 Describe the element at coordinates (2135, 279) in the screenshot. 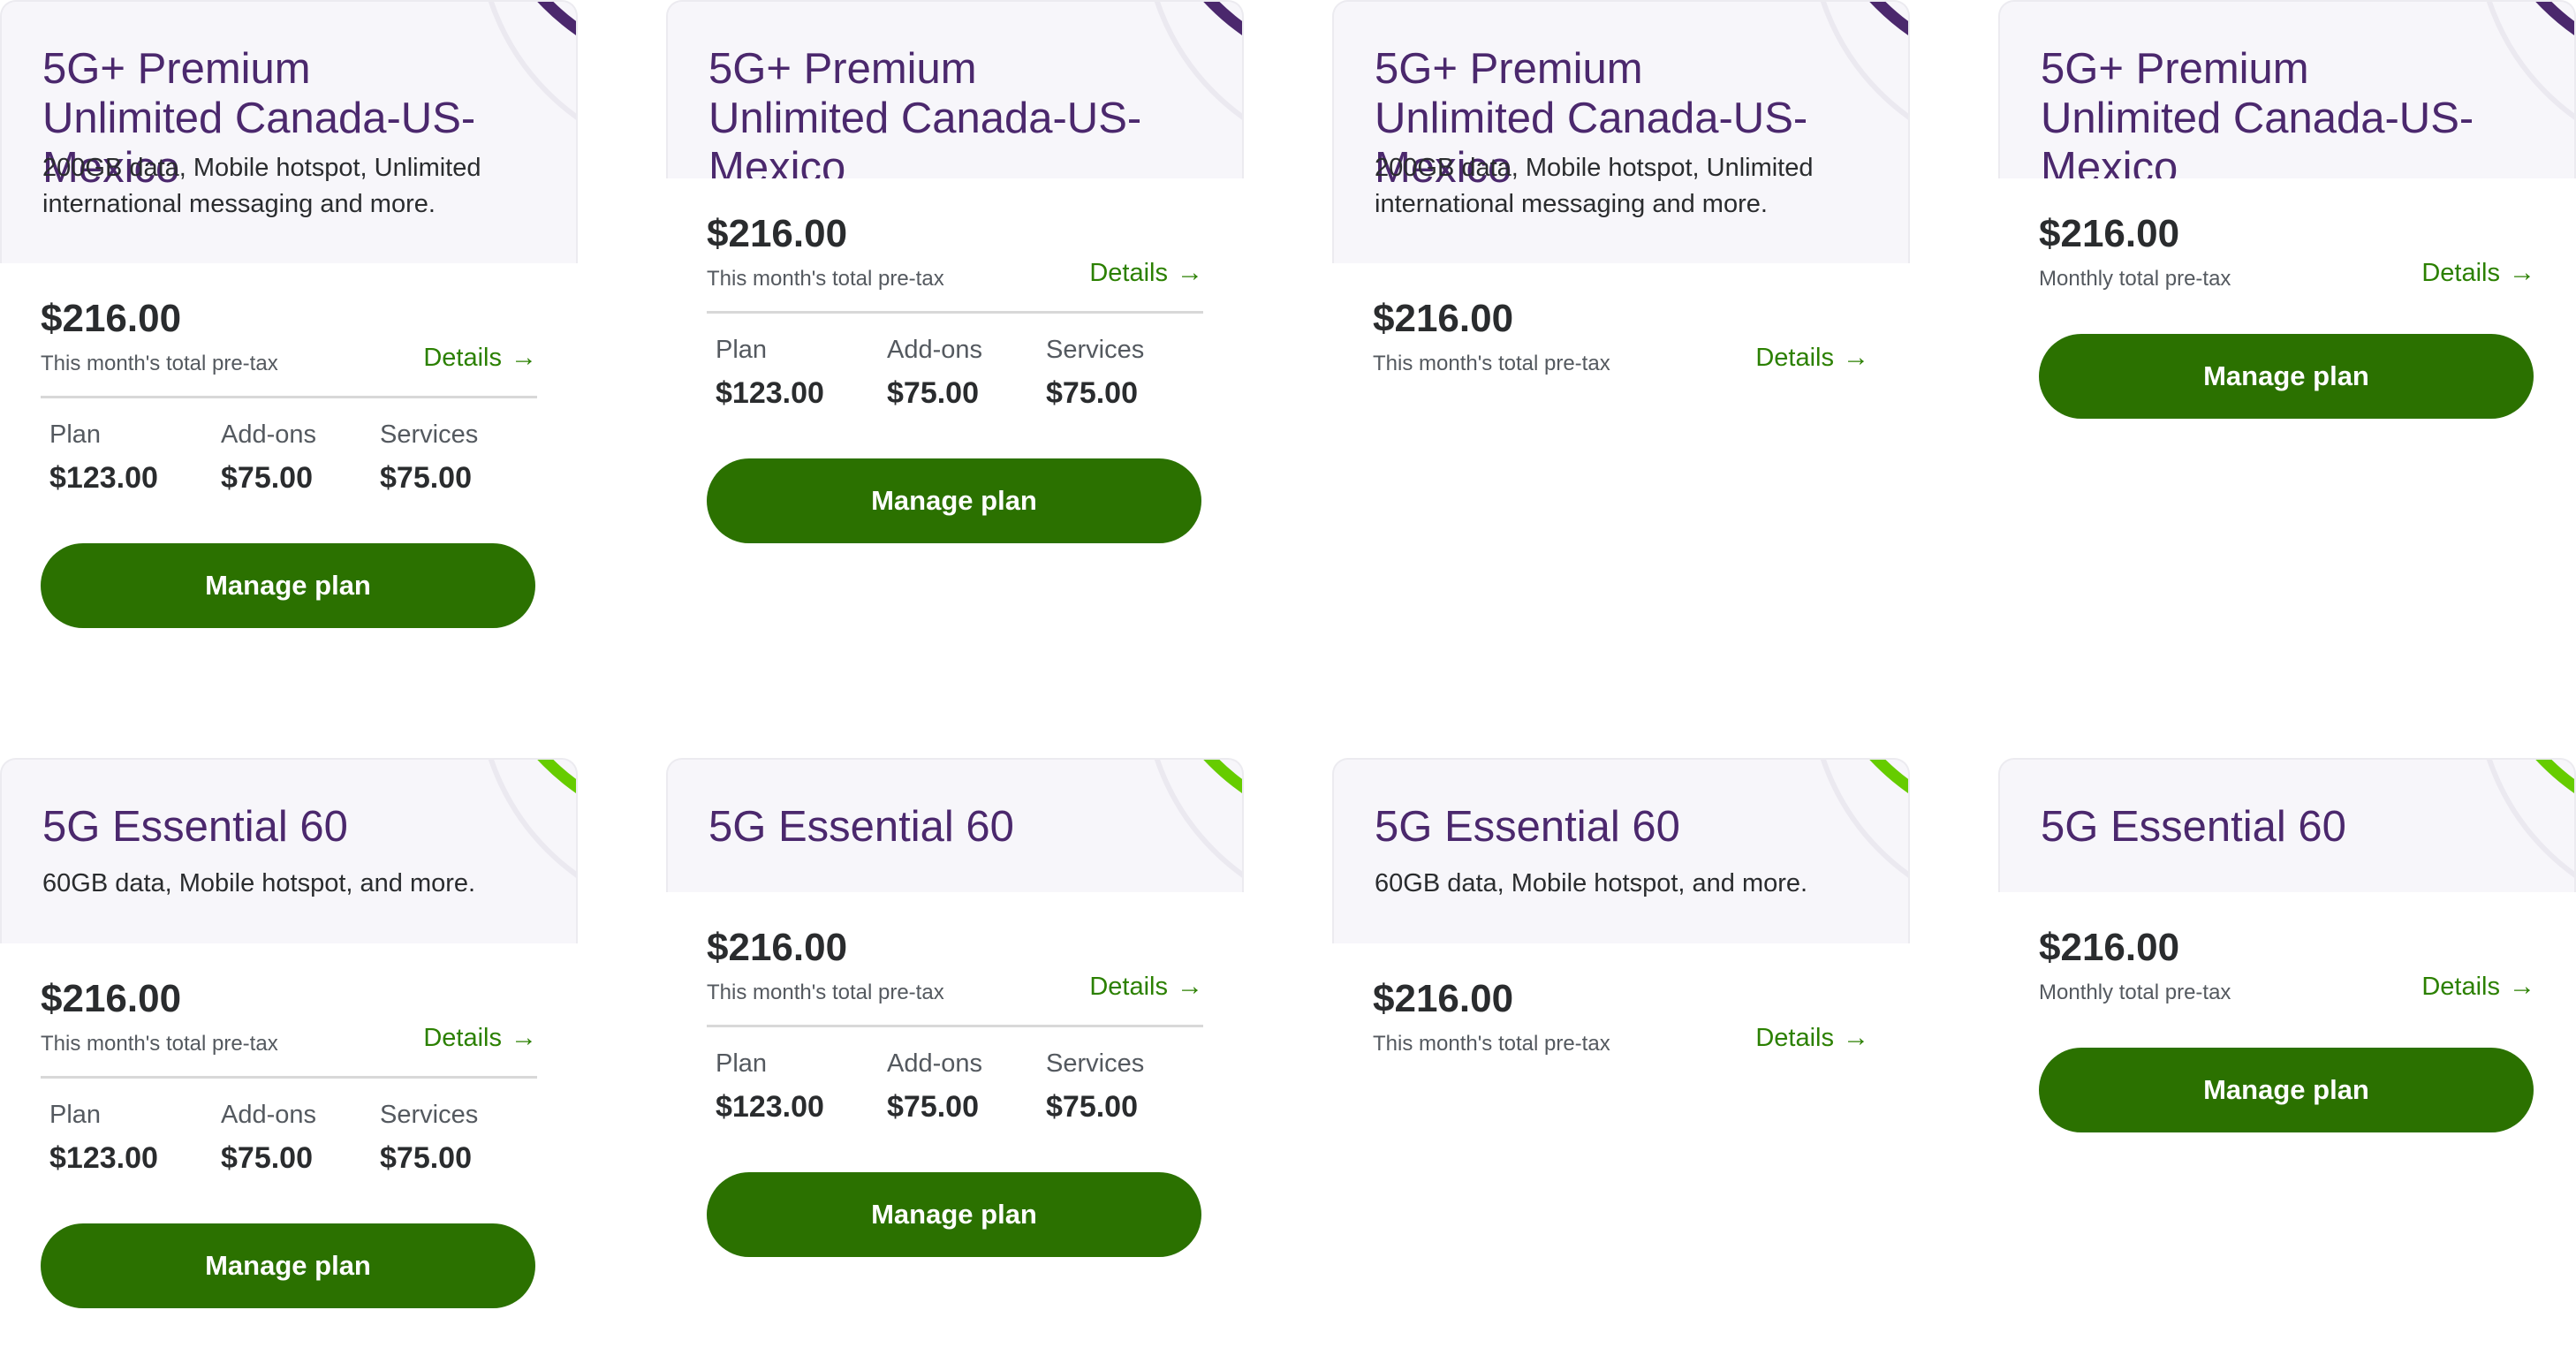

I see `plan-total-caption: Monthly total pre-tax` at that location.